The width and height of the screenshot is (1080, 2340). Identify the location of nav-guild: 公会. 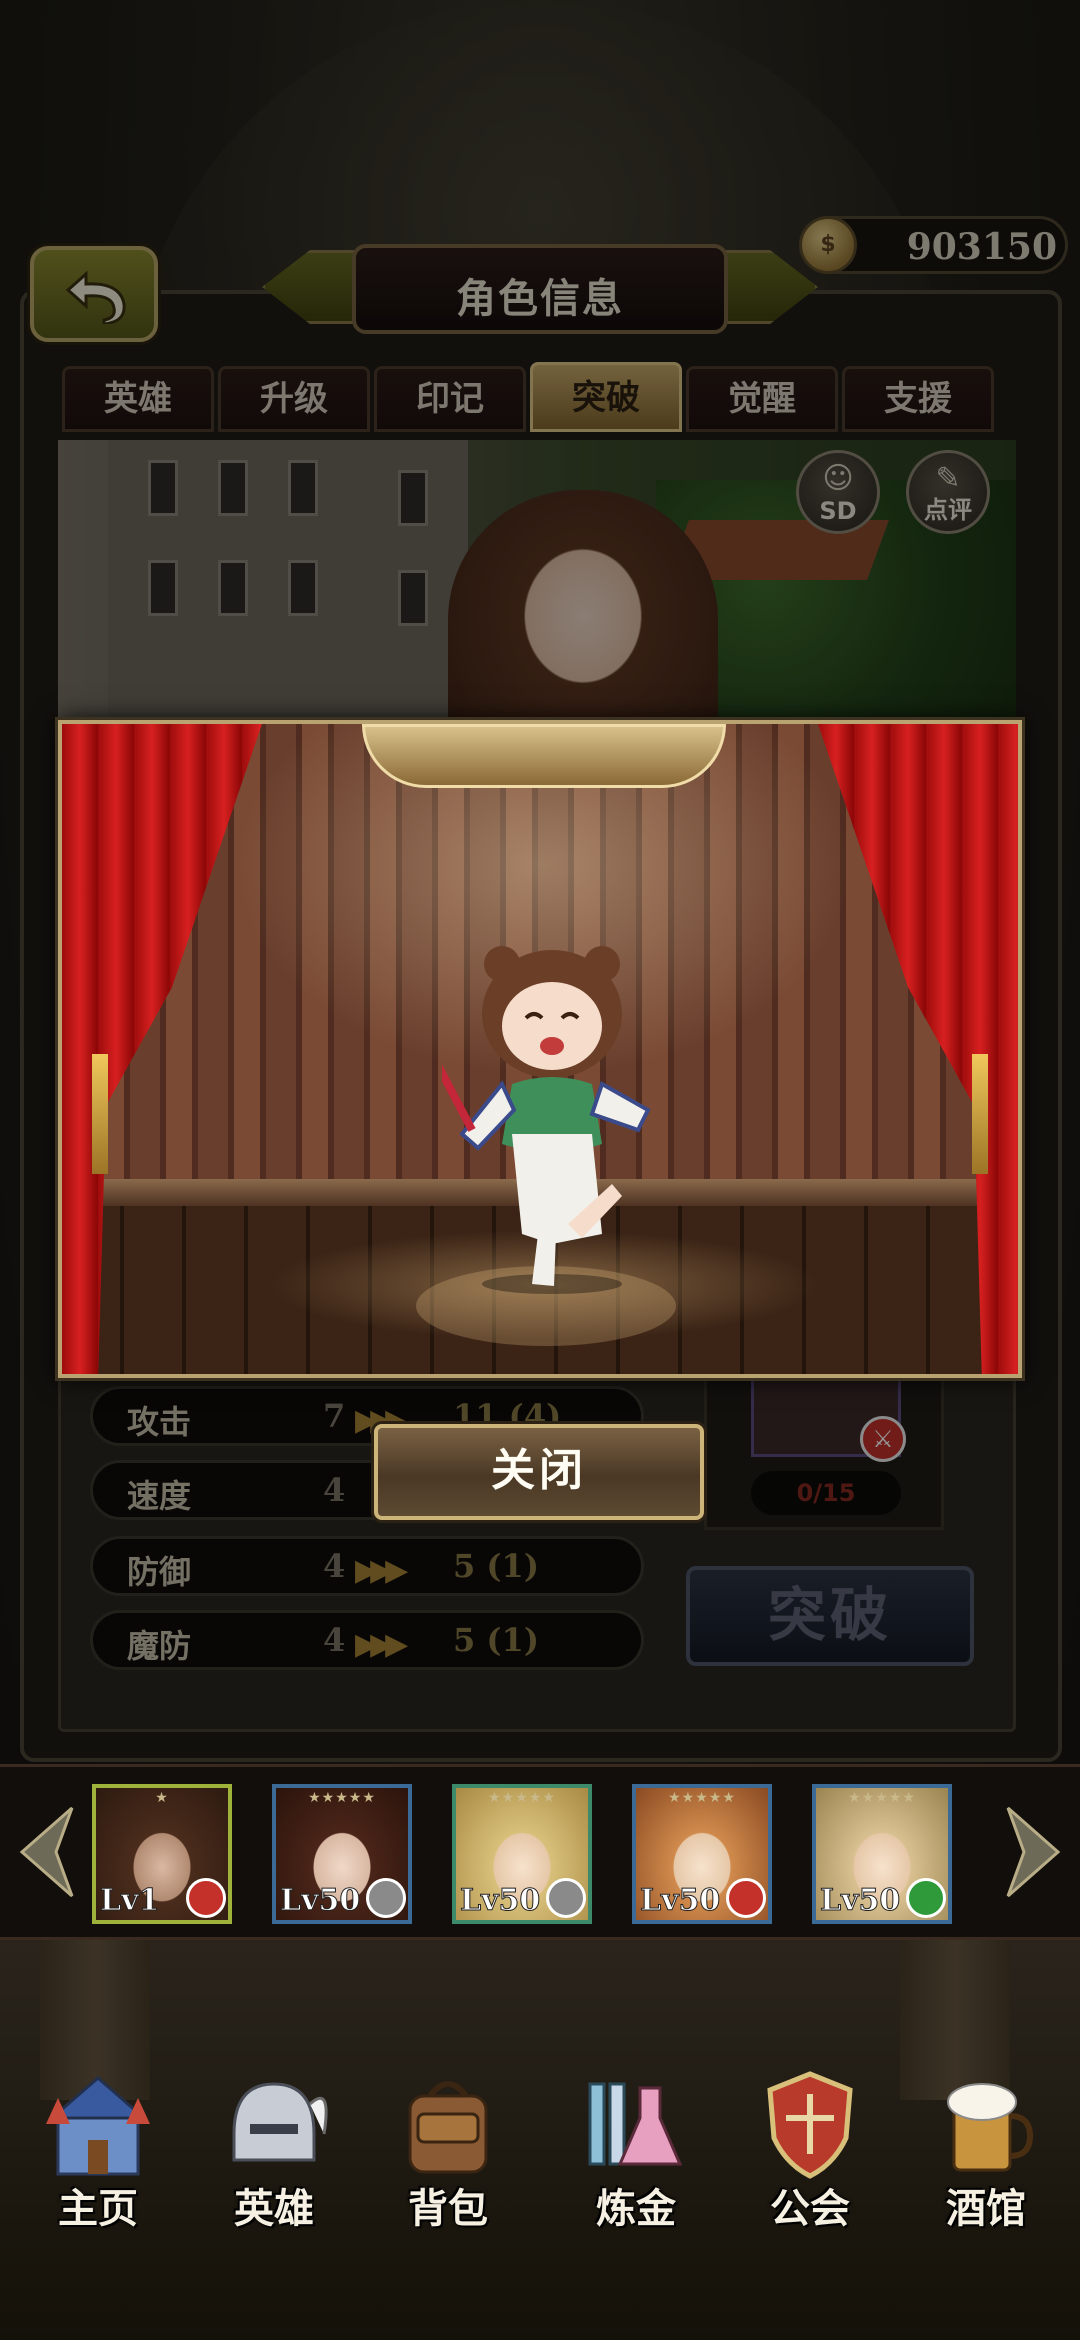
(810, 2152).